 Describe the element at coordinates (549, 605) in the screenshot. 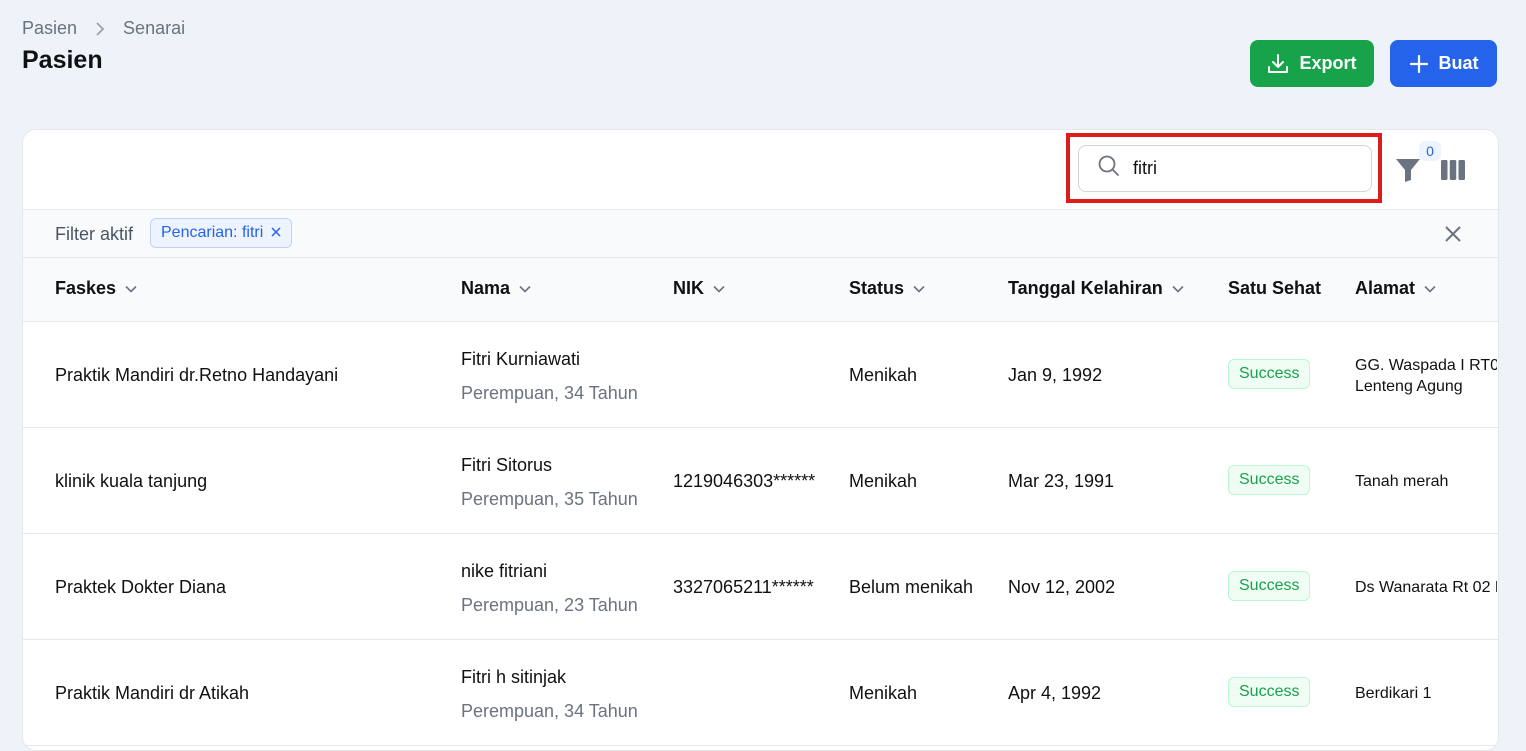

I see `patient-gender-age: Perempuan, 23 Tahun` at that location.